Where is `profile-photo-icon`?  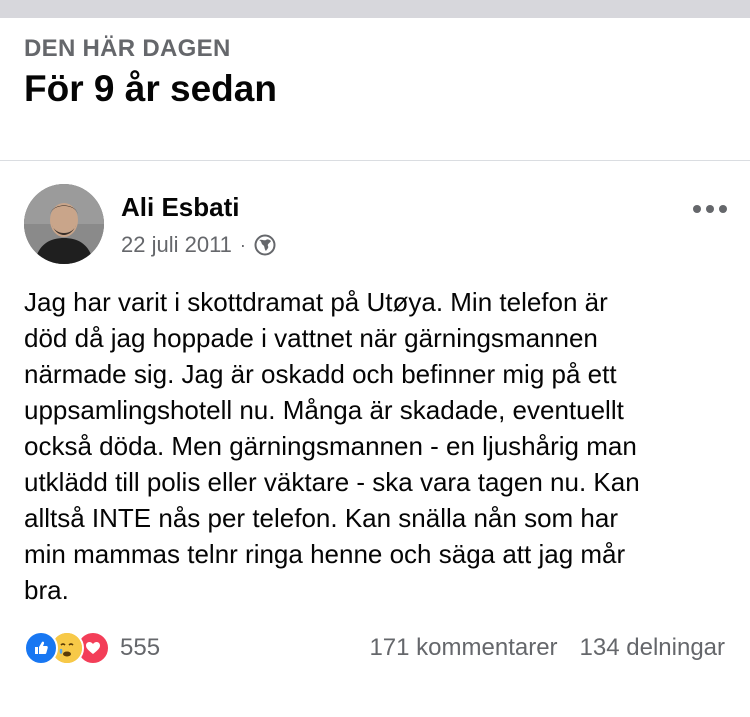
profile-photo-icon is located at coordinates (64, 224).